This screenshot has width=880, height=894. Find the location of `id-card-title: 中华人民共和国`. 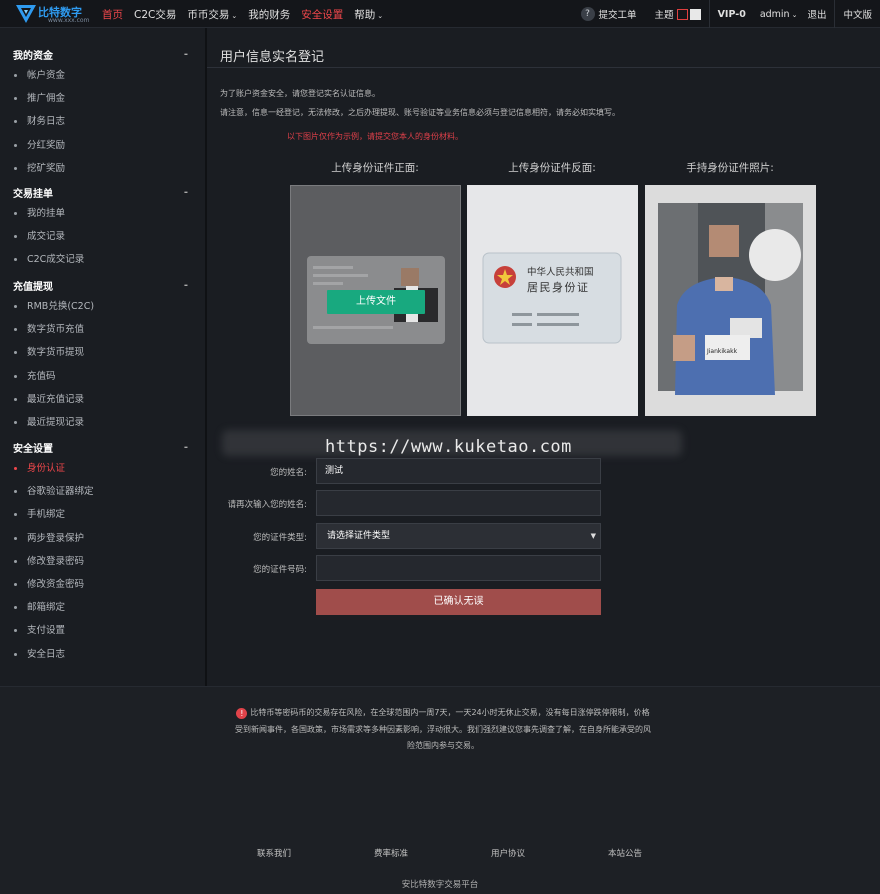

id-card-title: 中华人民共和国 is located at coordinates (560, 272).